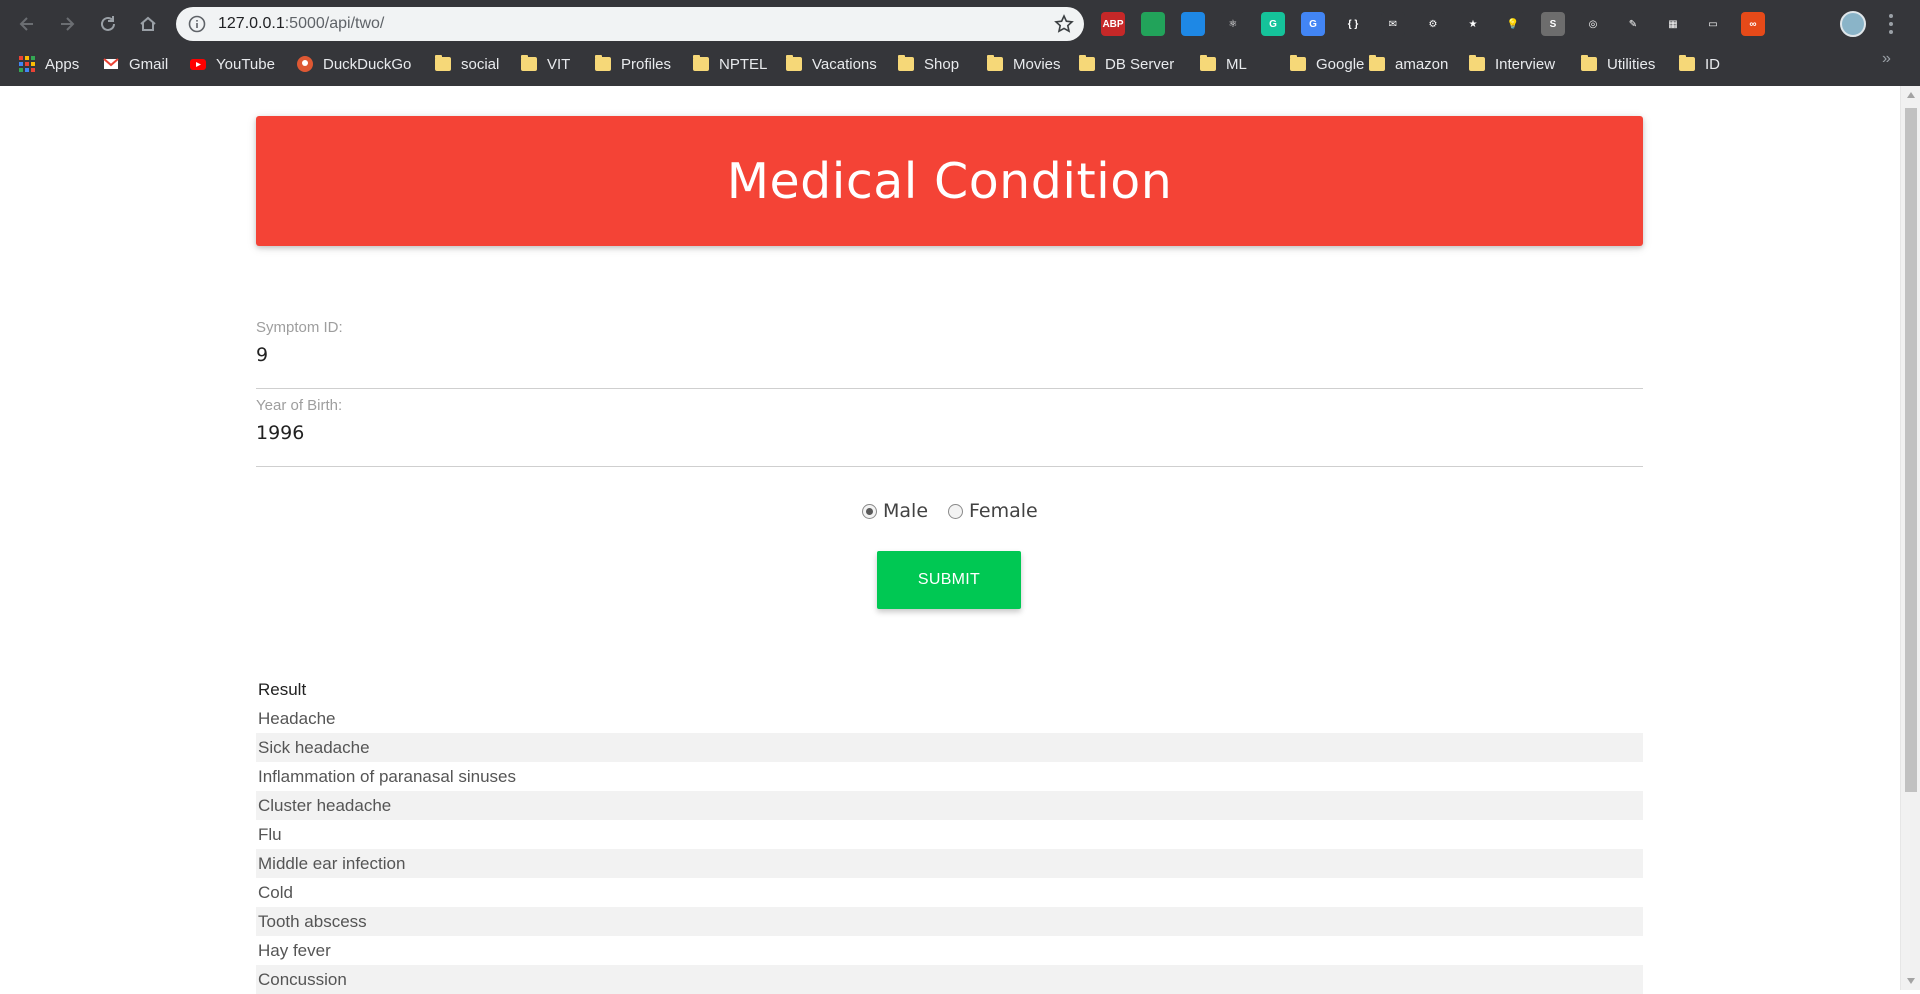  I want to click on bookmark-duckduckgo: DuckDuckGo, so click(354, 64).